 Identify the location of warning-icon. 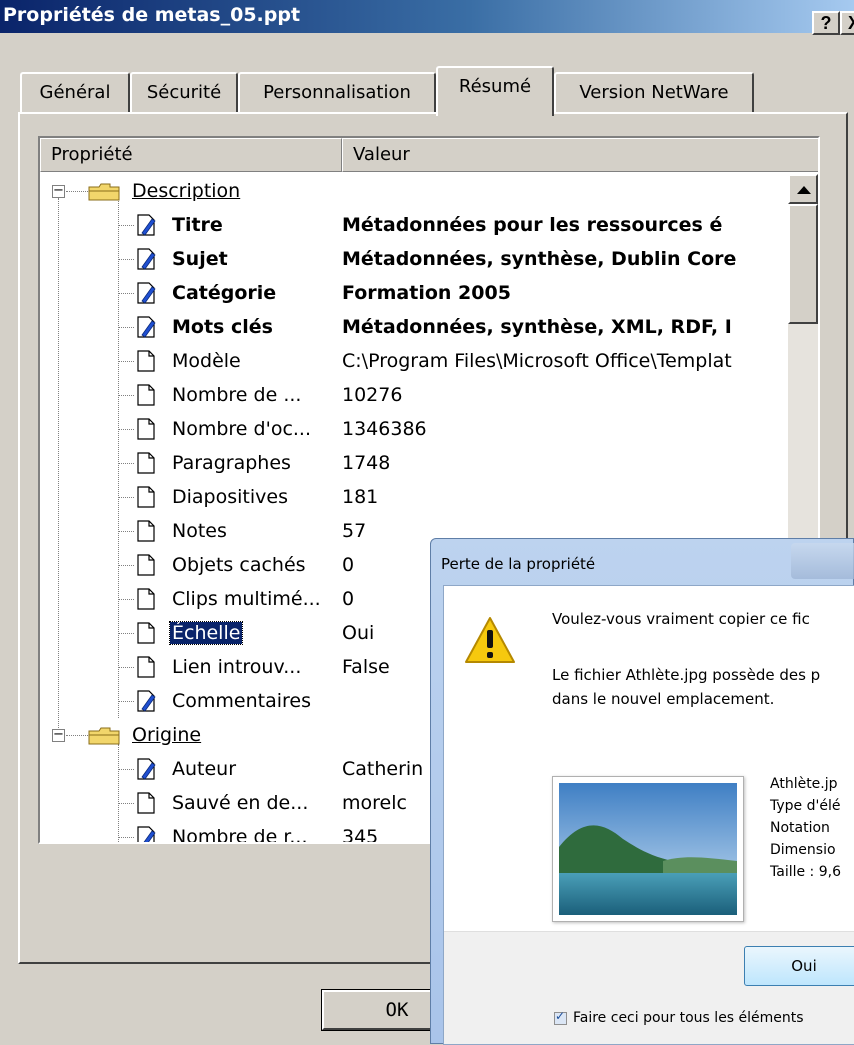
(490, 640).